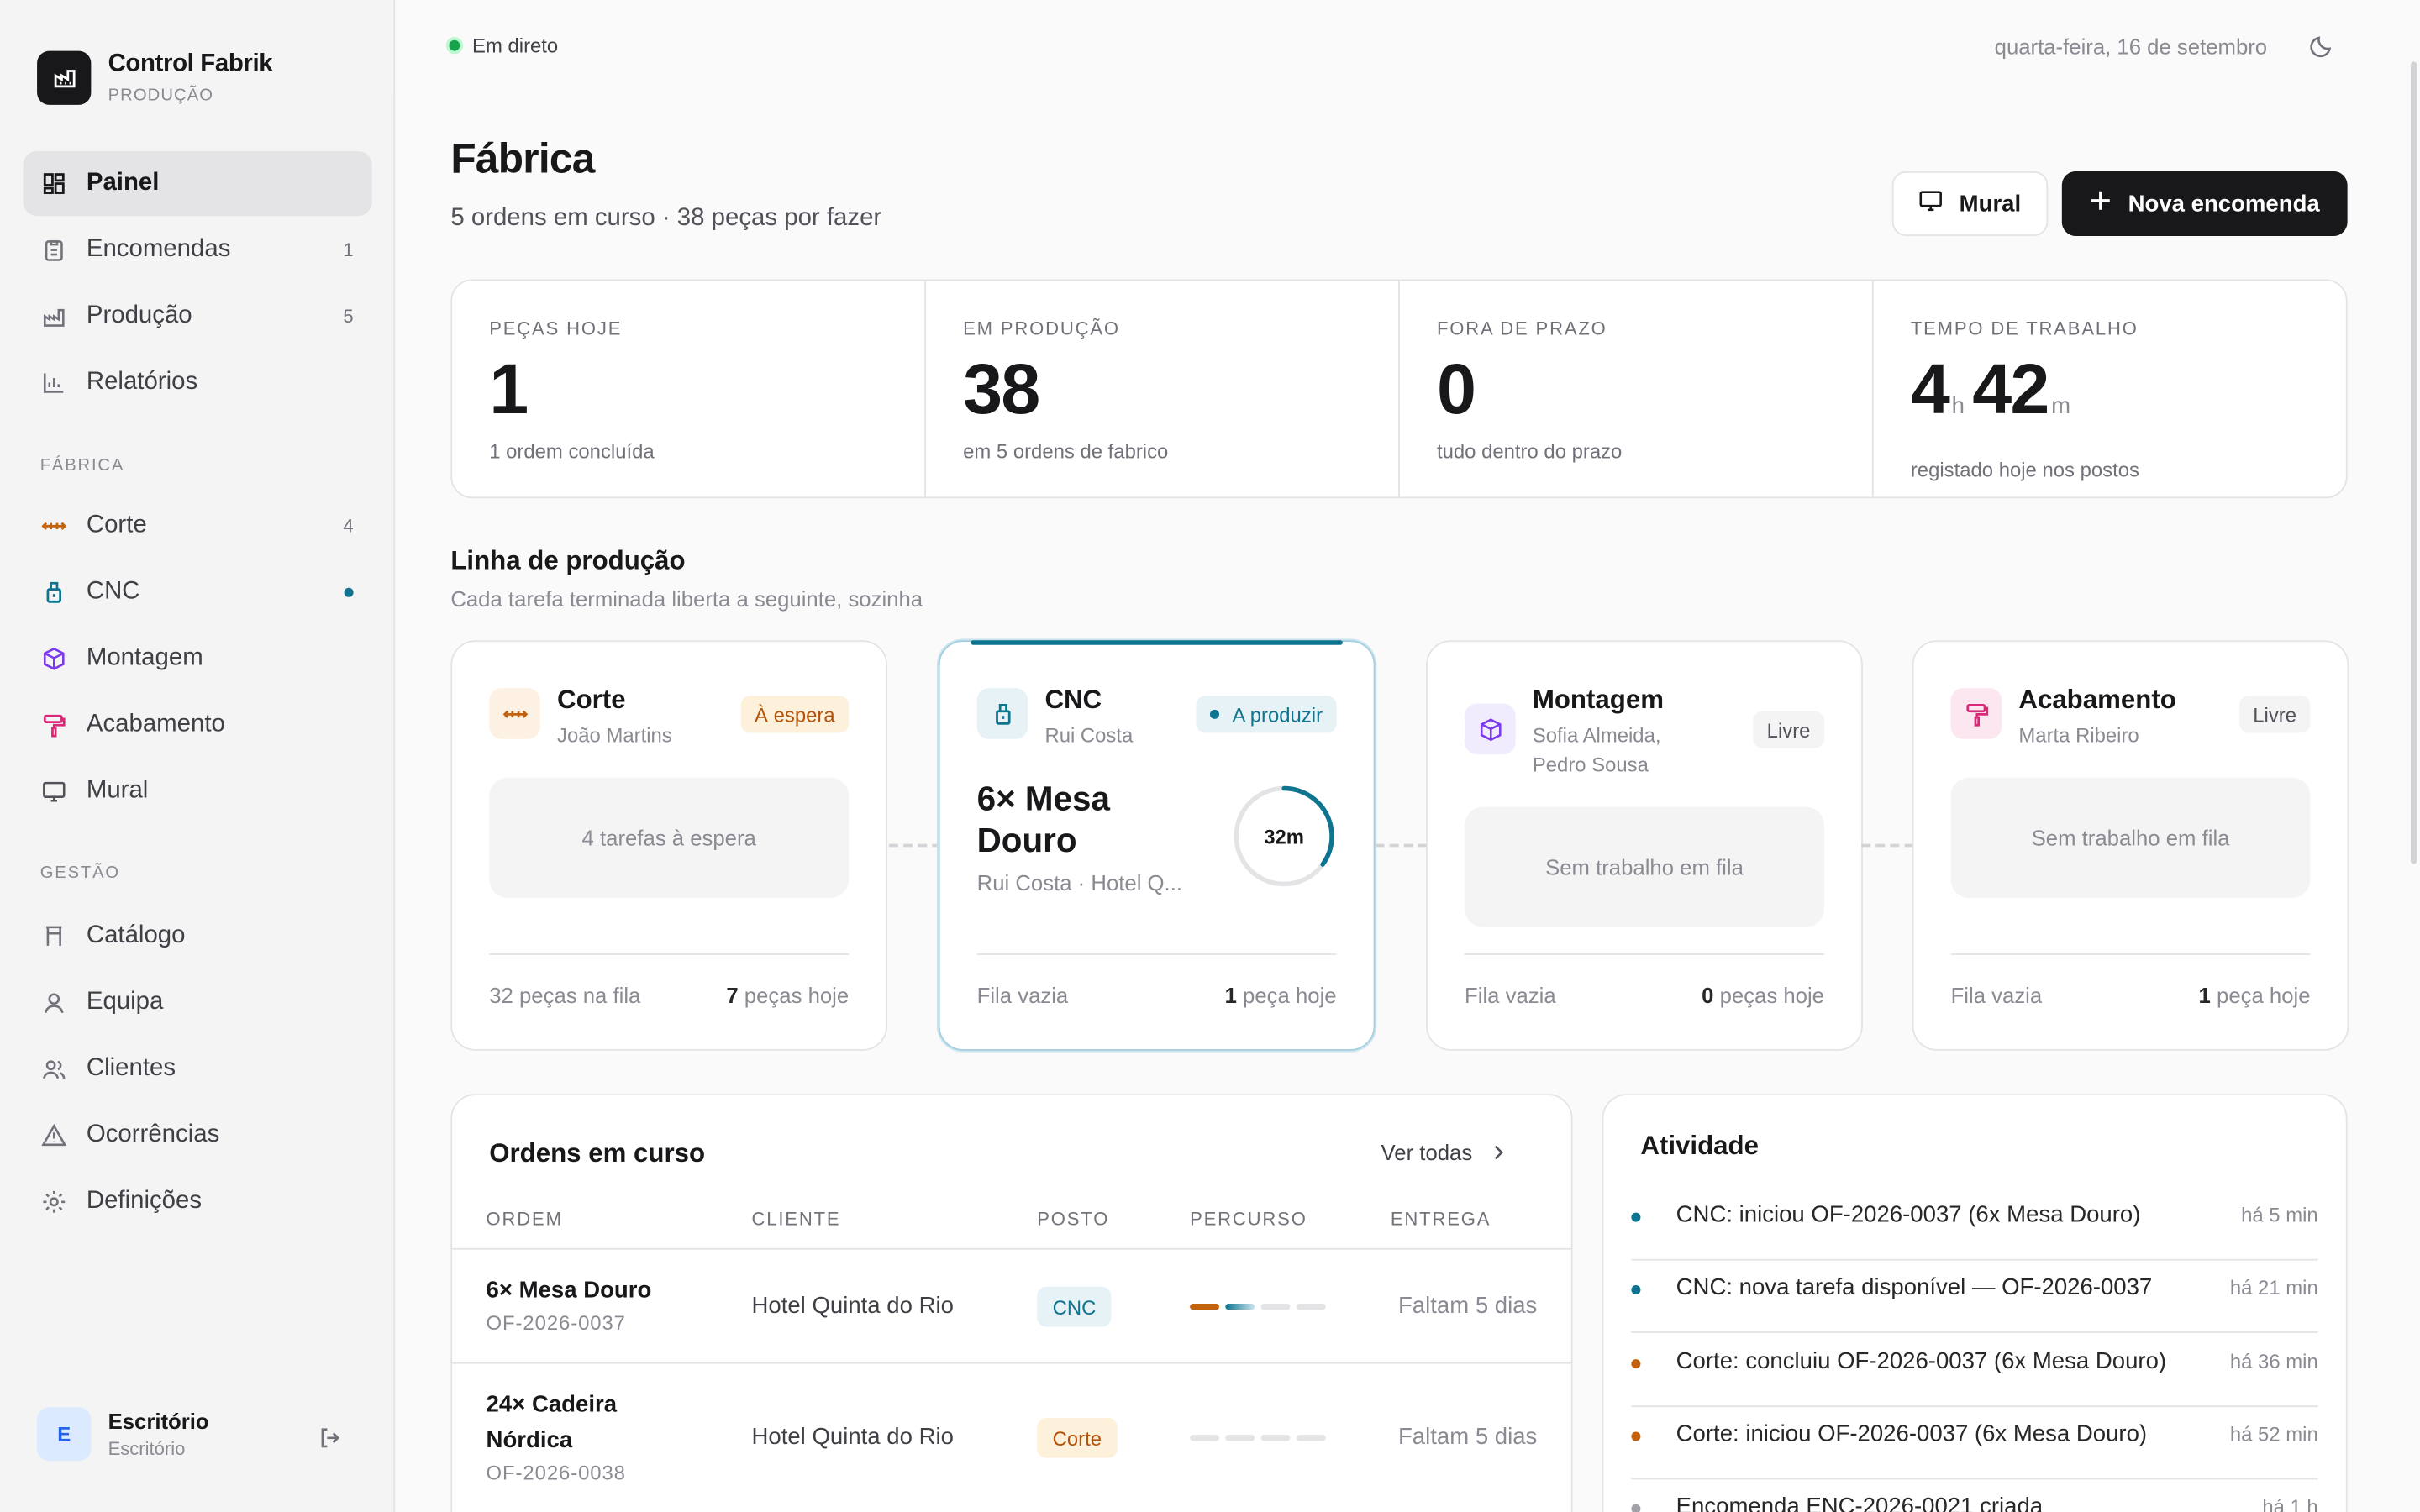  Describe the element at coordinates (158, 249) in the screenshot. I see `sidebar-item-label: Encomendas` at that location.